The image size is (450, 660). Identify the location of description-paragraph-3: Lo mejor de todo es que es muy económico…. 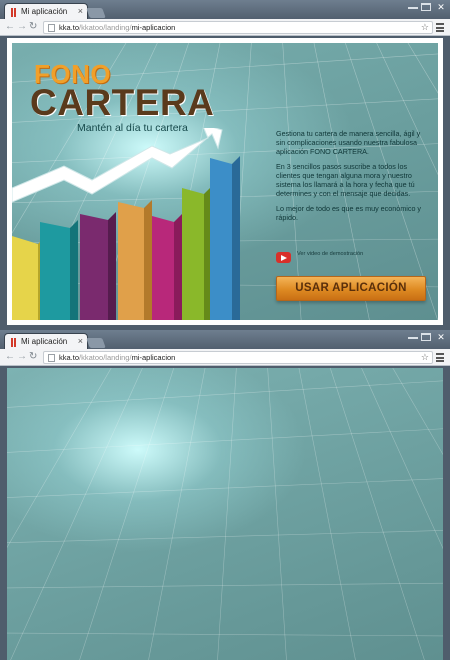
(349, 213).